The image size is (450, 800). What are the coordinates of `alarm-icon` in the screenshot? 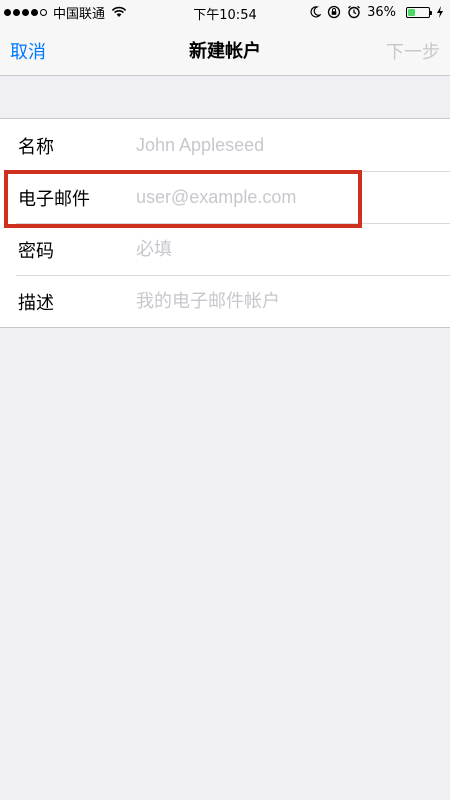 It's located at (354, 12).